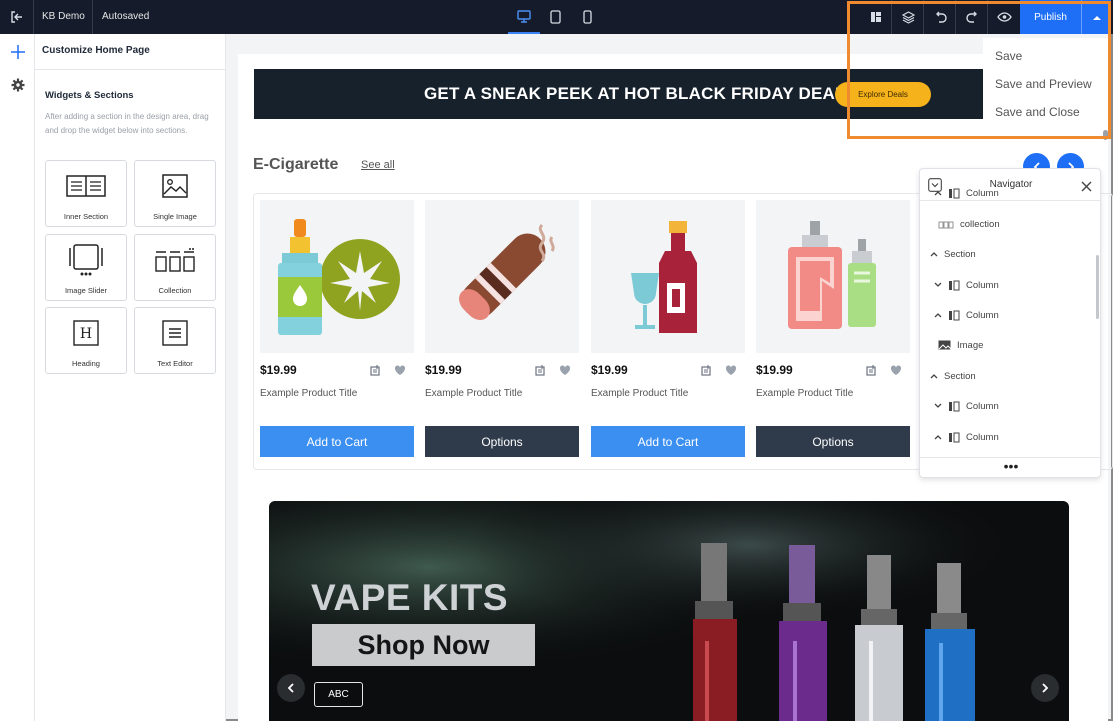 The image size is (1113, 721). What do you see at coordinates (17, 377) in the screenshot?
I see `left-icon-rail` at bounding box center [17, 377].